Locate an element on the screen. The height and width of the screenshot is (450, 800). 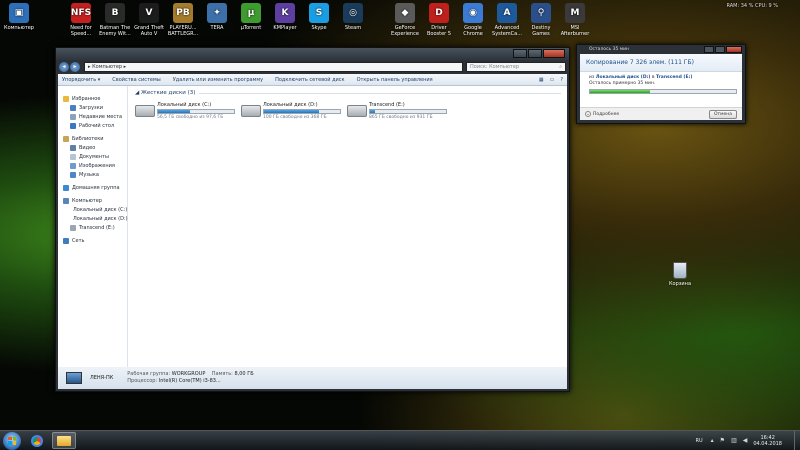
desktop-icon: S Skype is located at coordinates (319, 17).